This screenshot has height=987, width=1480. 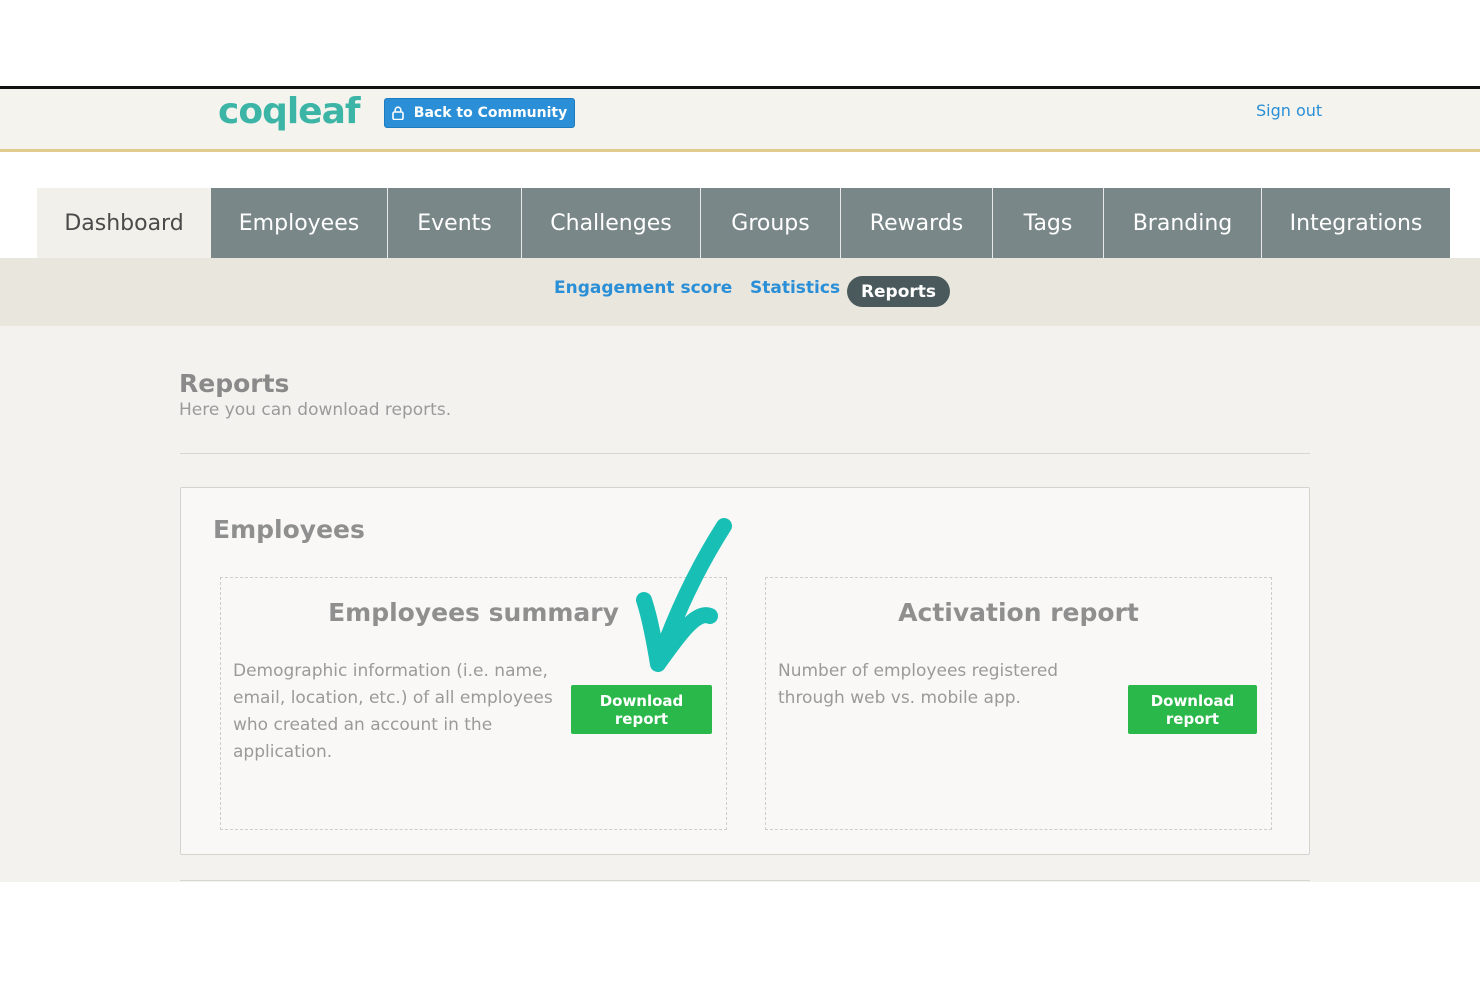 I want to click on checkmark-annotation-icon, so click(x=684, y=595).